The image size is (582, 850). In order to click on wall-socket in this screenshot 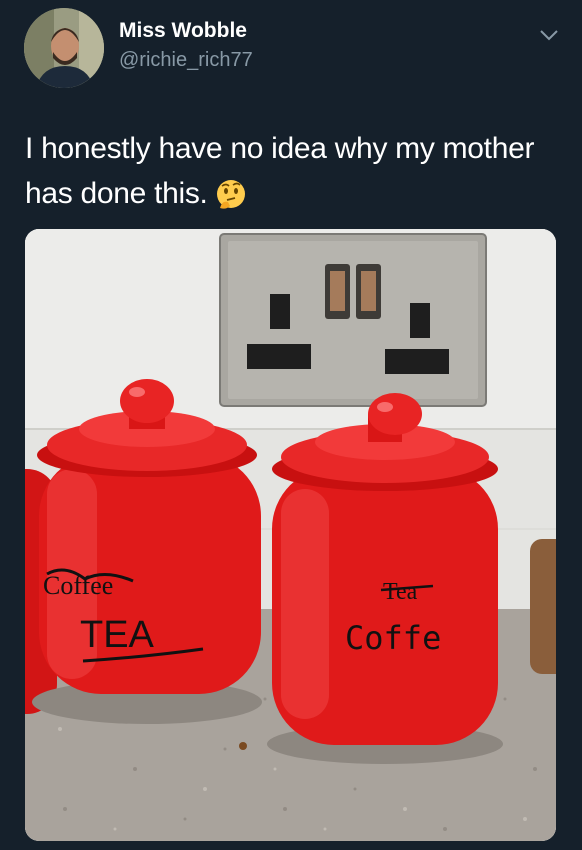, I will do `click(353, 320)`.